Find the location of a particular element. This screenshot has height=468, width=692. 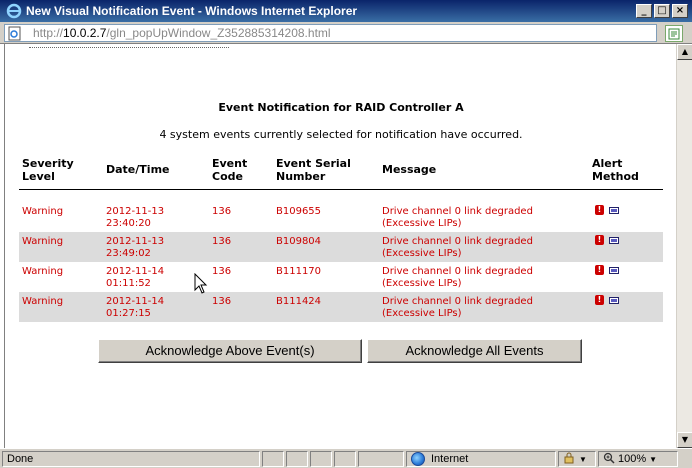

menu-remnant is located at coordinates (129, 46).